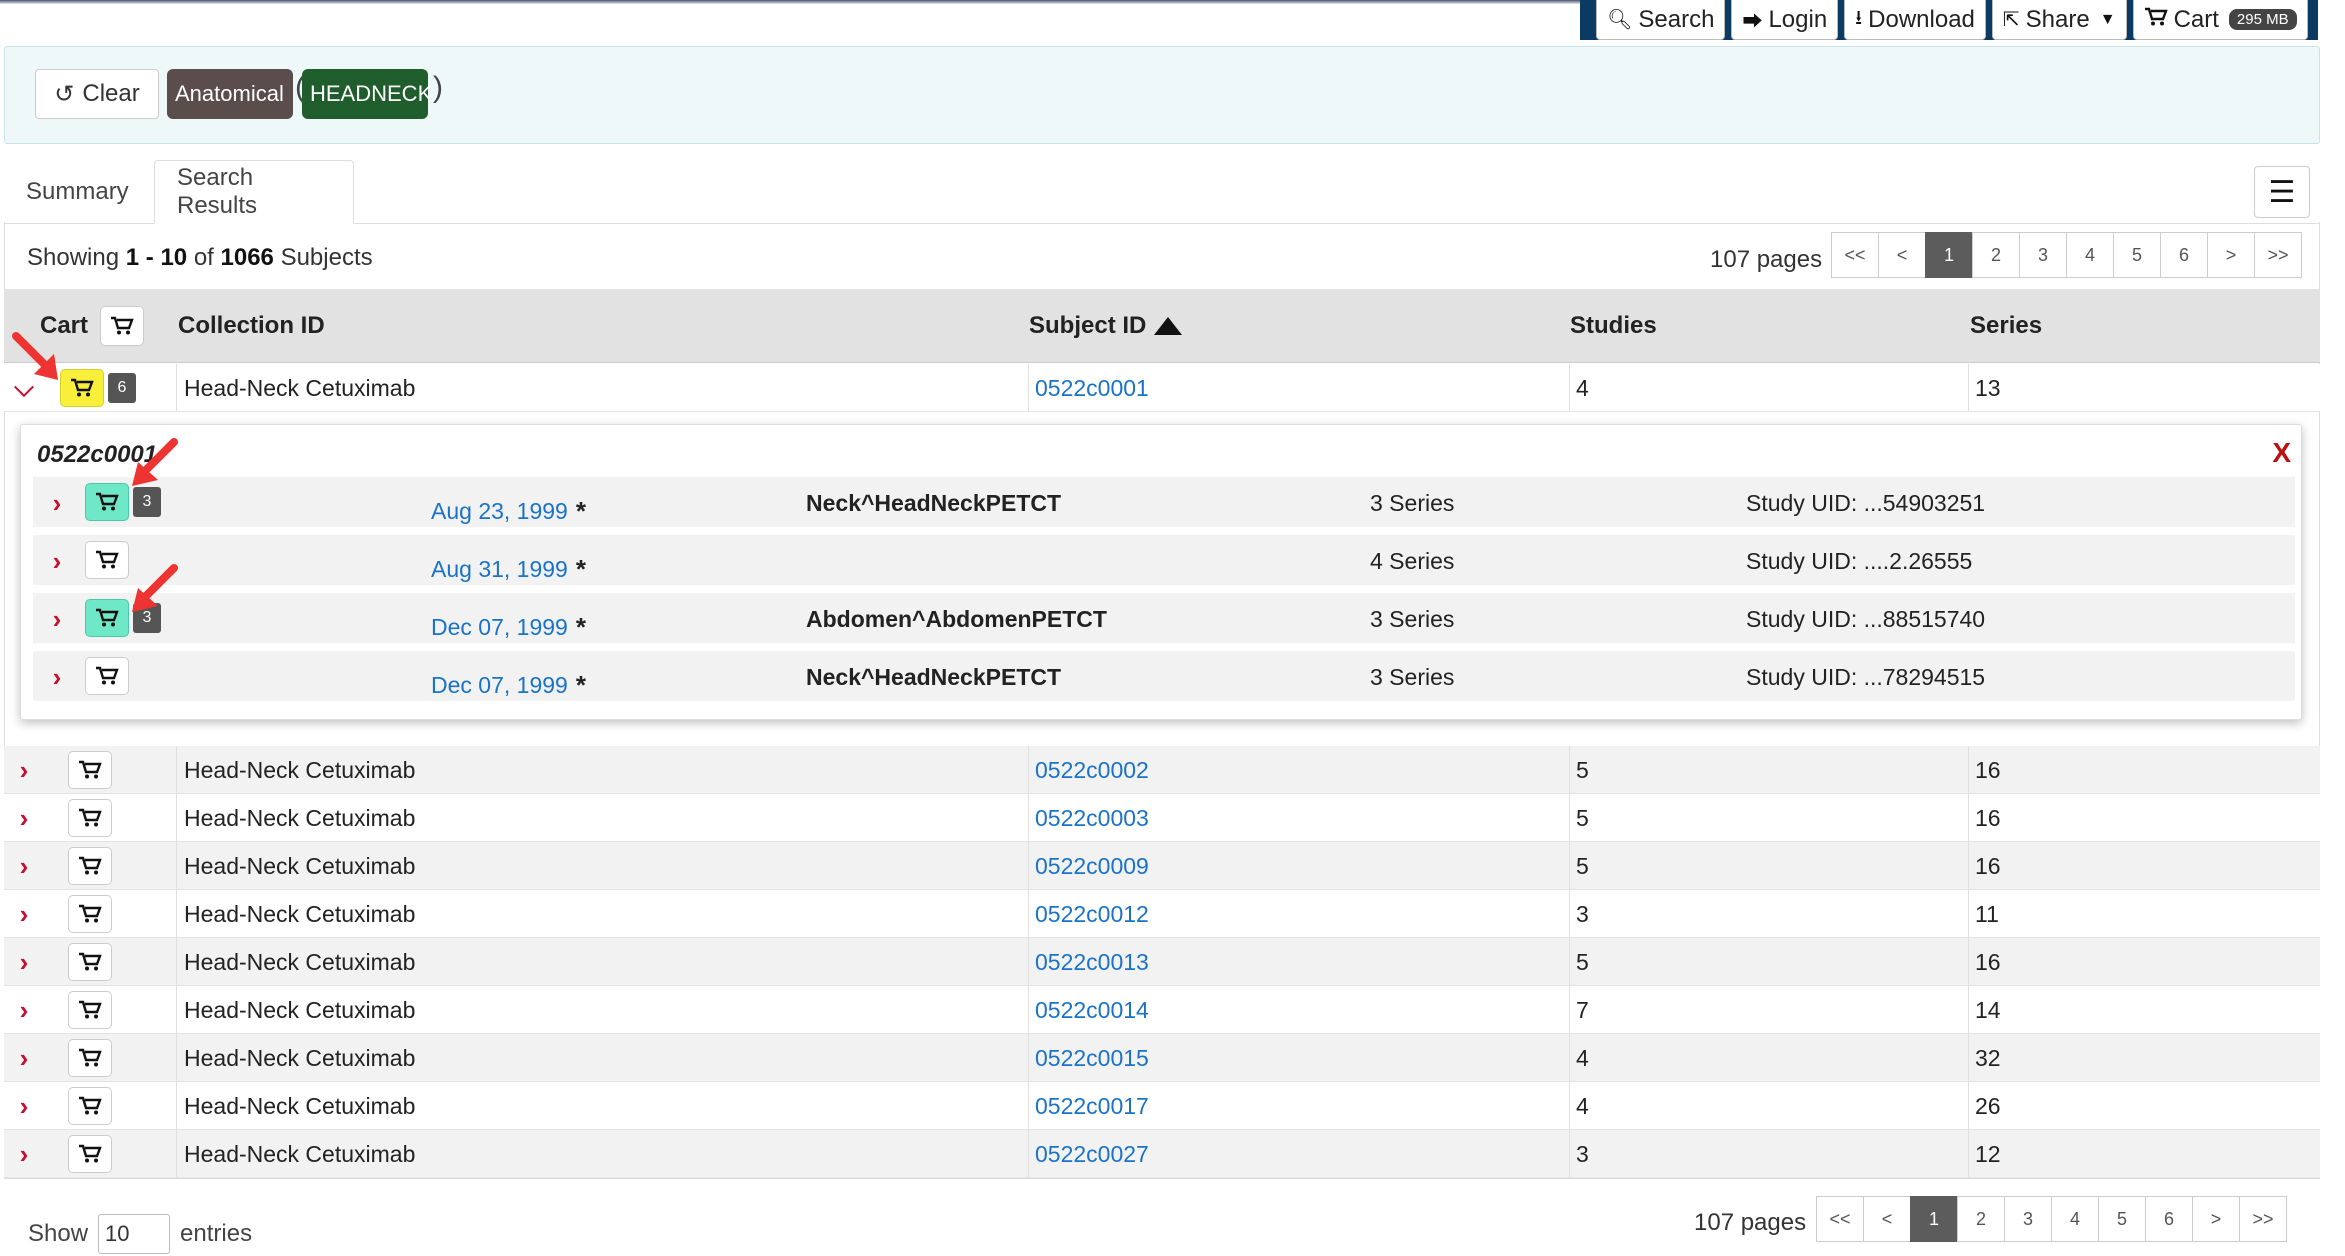 Image resolution: width=2345 pixels, height=1256 pixels. Describe the element at coordinates (254, 192) in the screenshot. I see `tab-search-results: Search Results` at that location.